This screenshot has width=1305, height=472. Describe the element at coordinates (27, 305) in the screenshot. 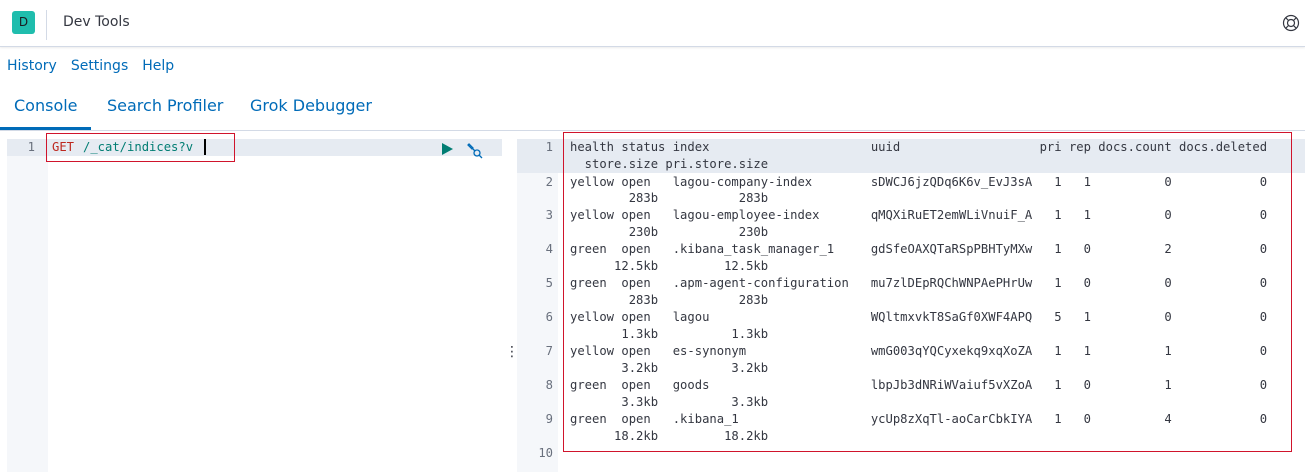

I see `editor-gutter` at that location.